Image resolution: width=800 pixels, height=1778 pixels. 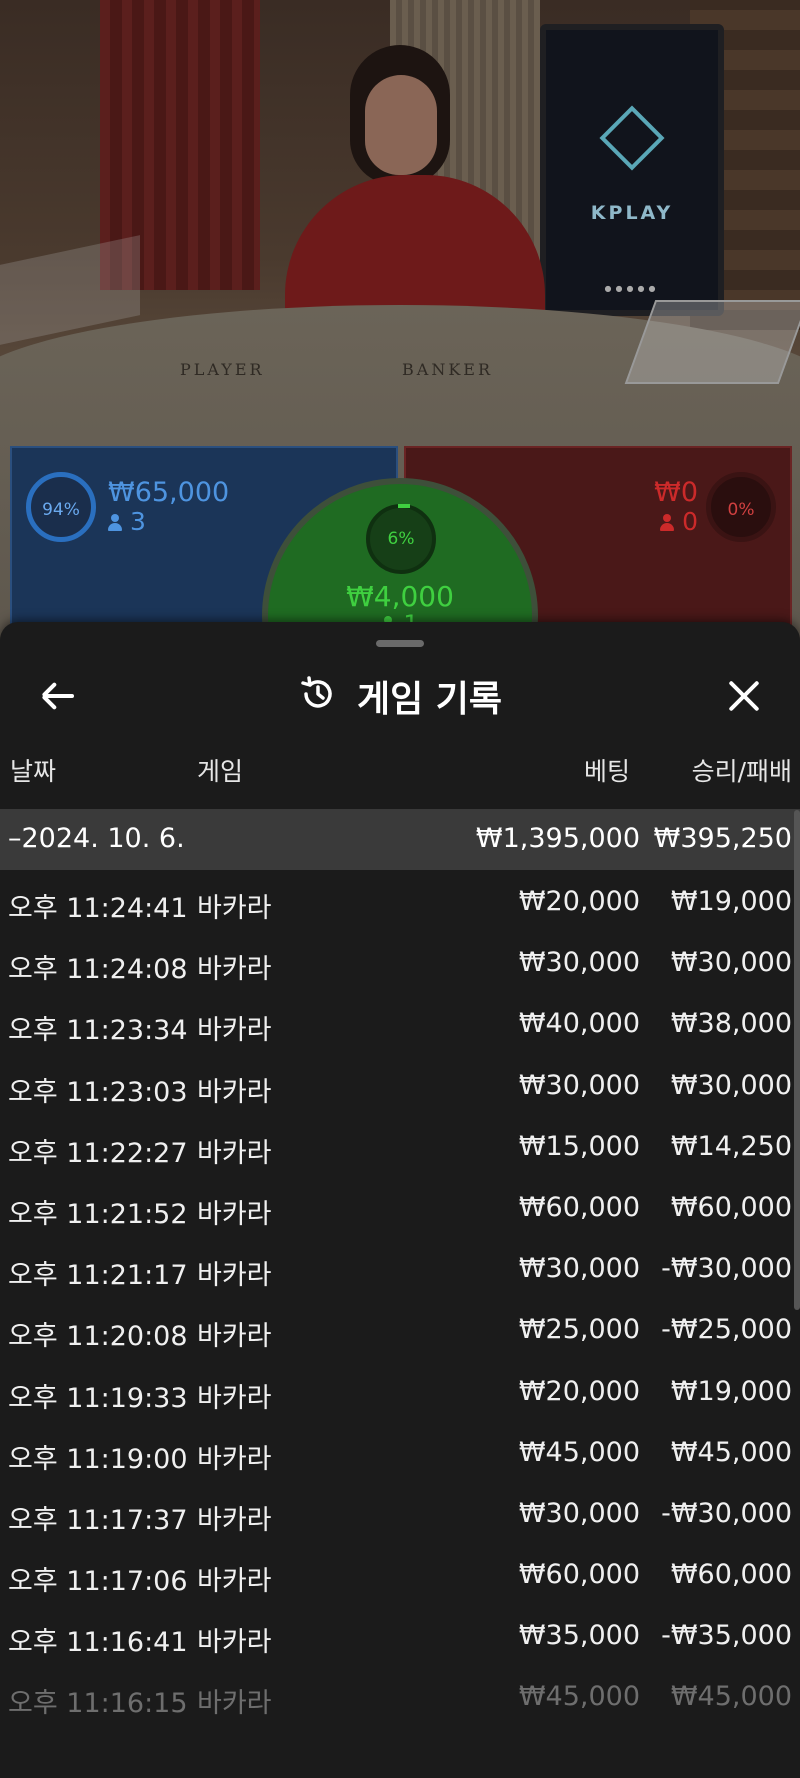 I want to click on table-label-banker: BANKER, so click(x=447, y=369).